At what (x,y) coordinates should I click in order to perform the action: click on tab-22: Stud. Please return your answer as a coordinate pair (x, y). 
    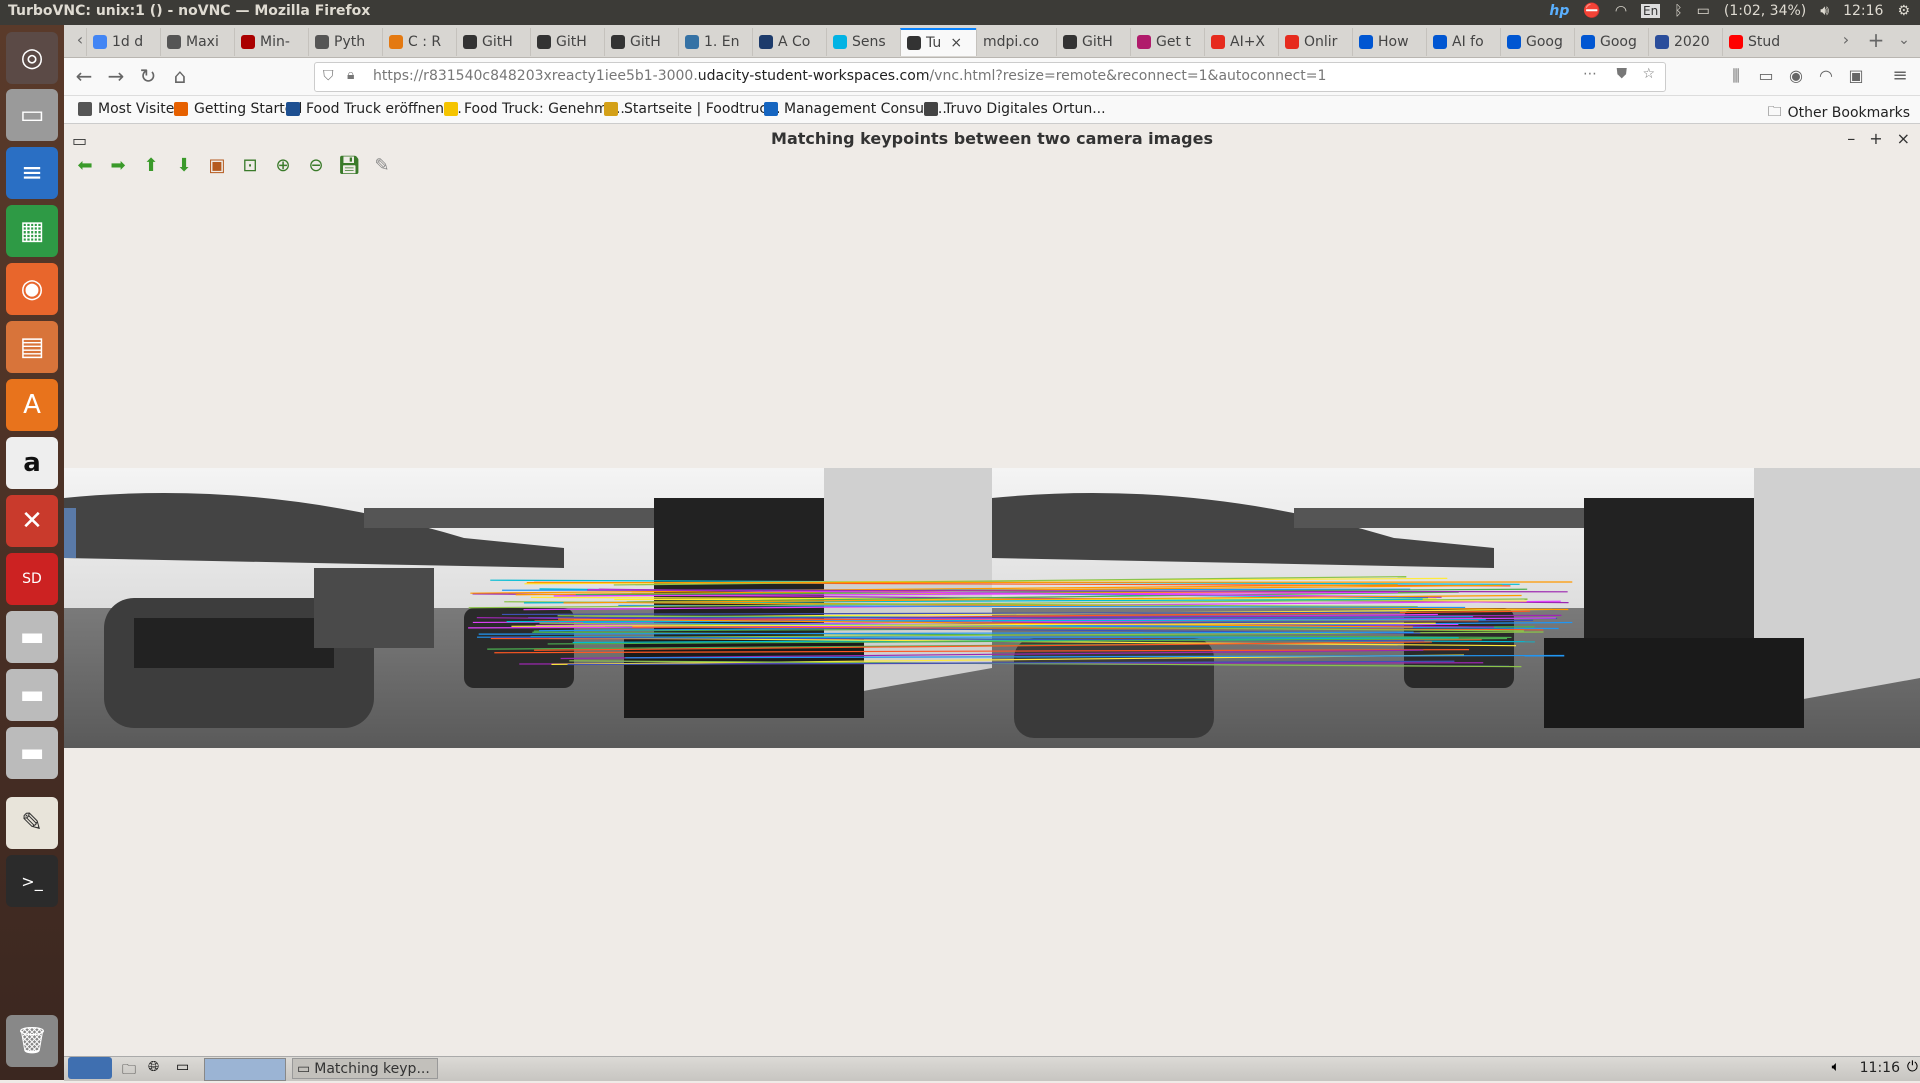
    Looking at the image, I should click on (1759, 42).